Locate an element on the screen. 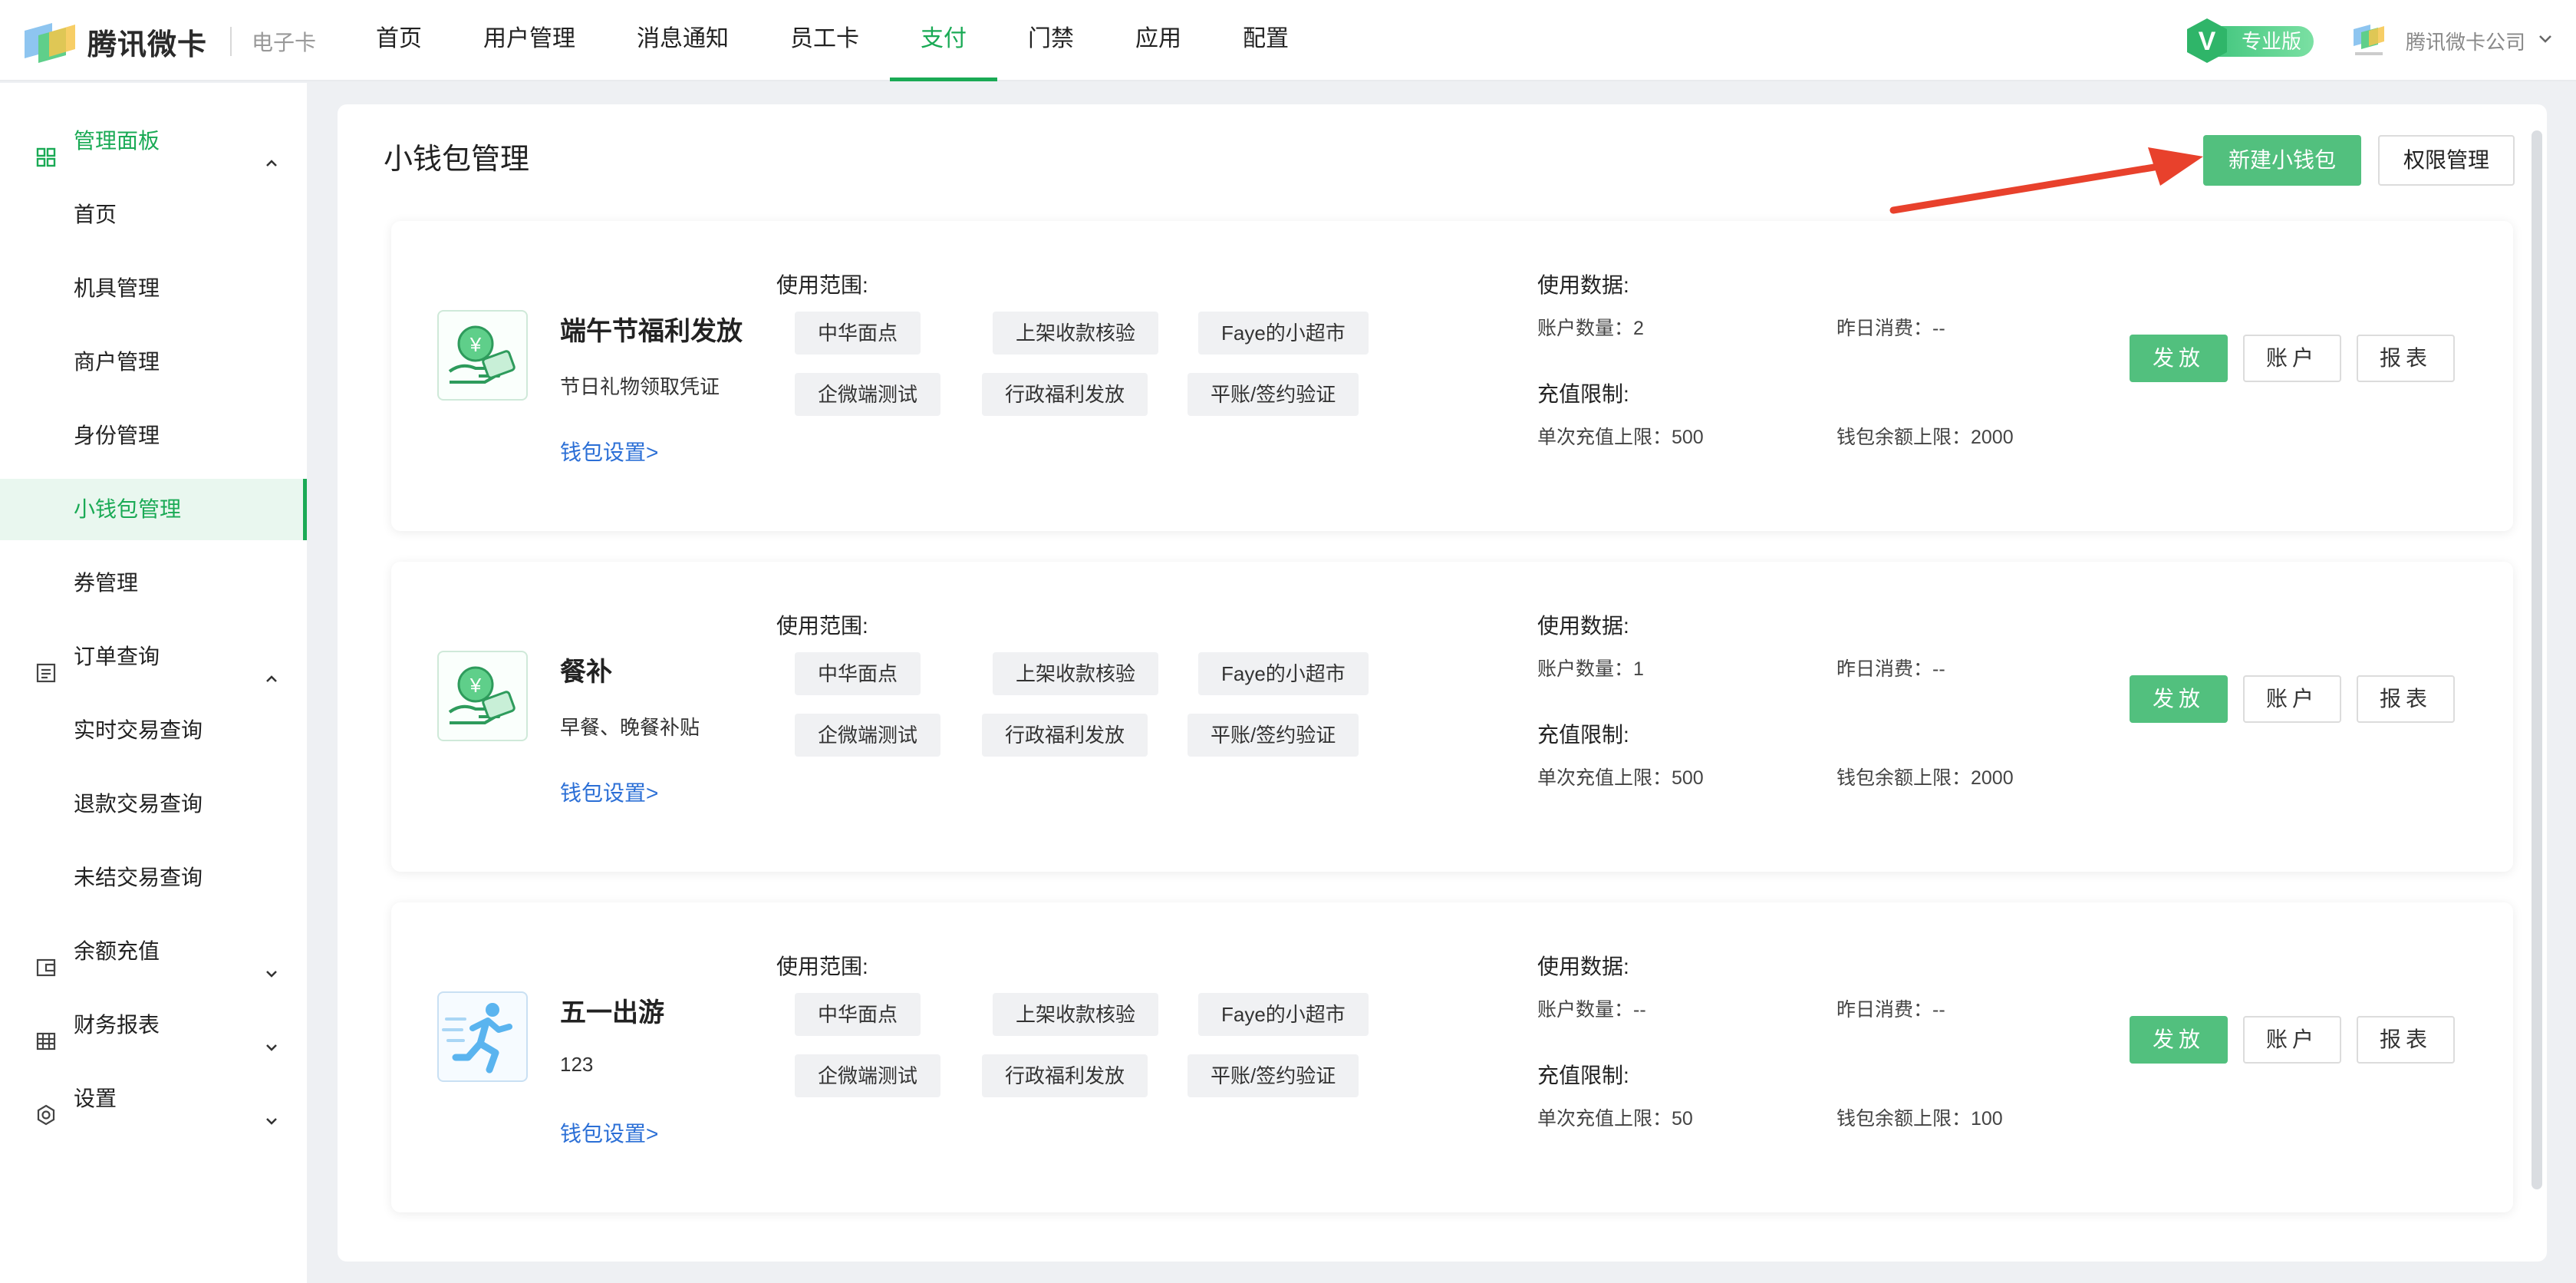 The height and width of the screenshot is (1283, 2576). sidebar-group-dashboard: 管理面板 is located at coordinates (153, 141).